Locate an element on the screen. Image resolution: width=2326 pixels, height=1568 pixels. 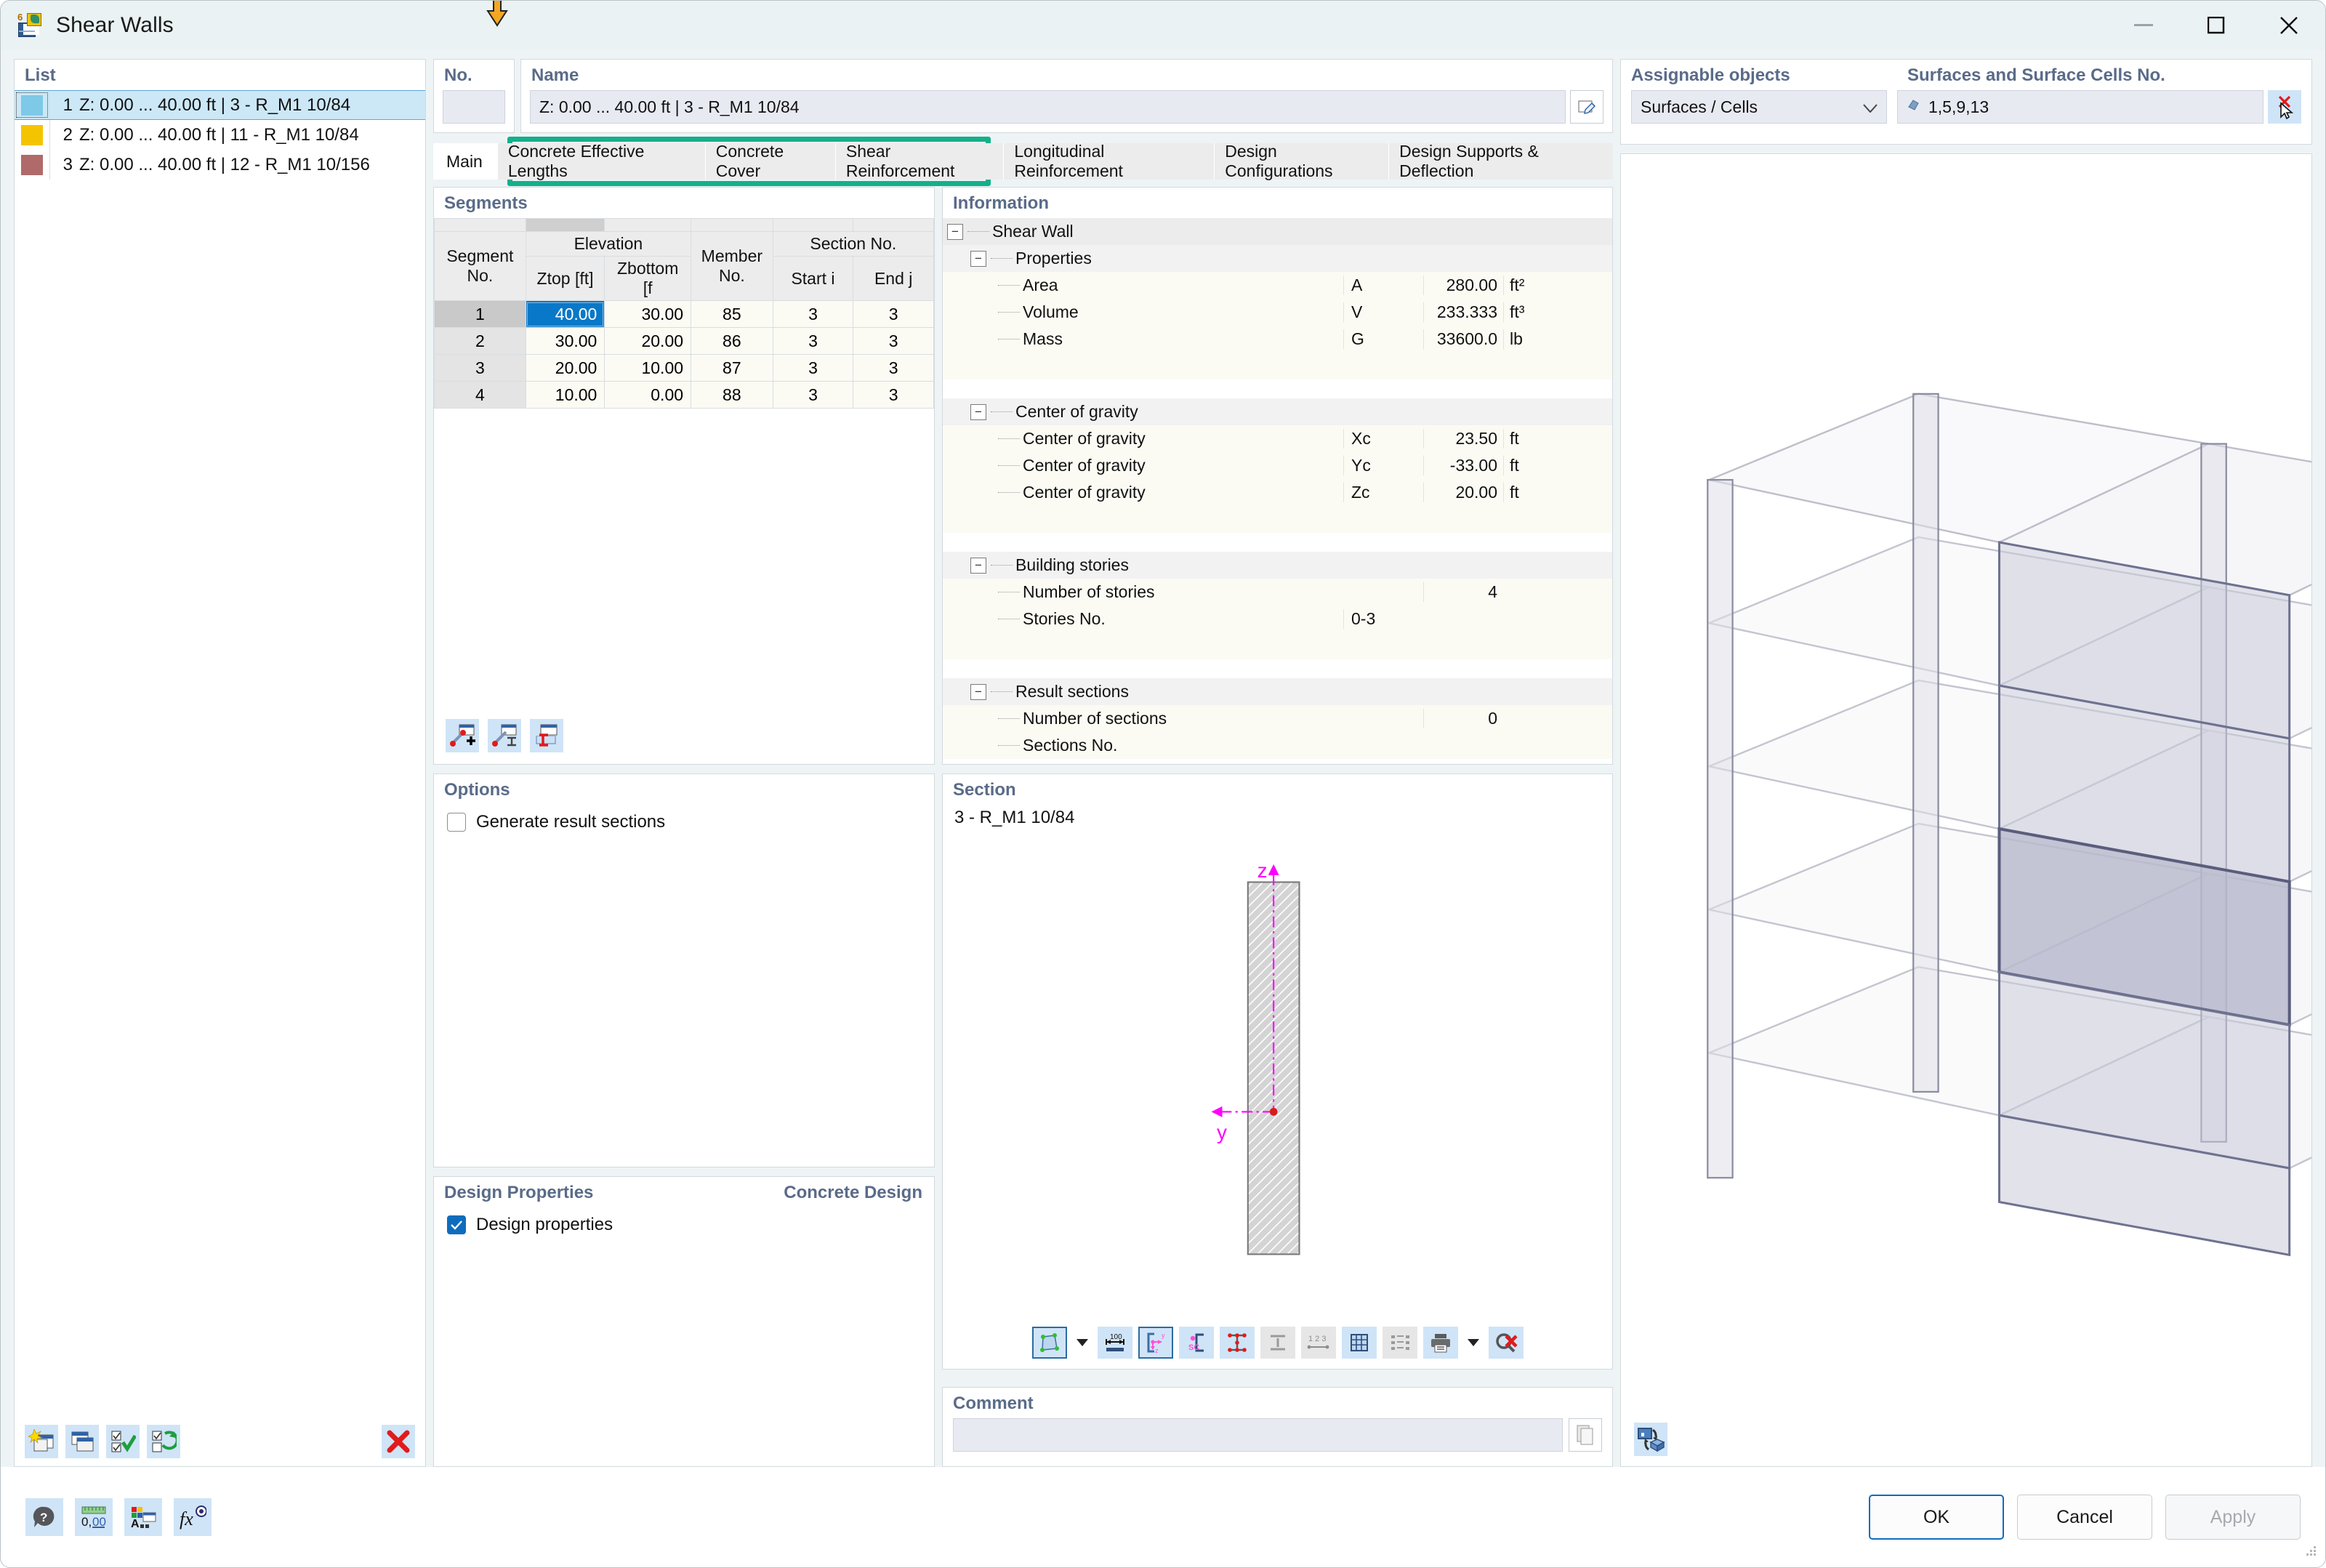
segment-properties-icon is located at coordinates (505, 735).